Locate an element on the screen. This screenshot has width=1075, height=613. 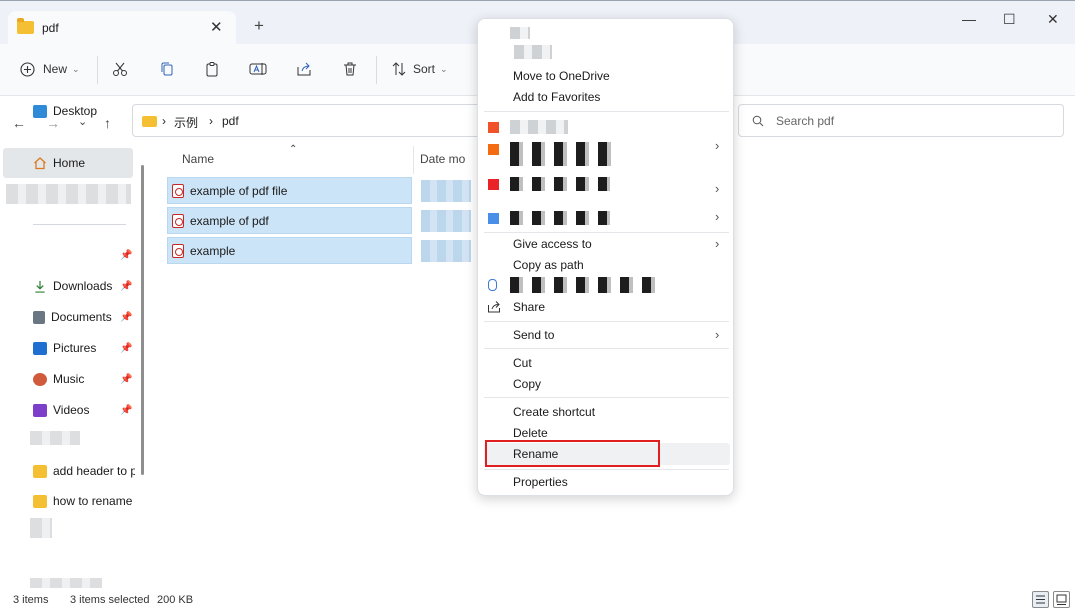
sidebar-item-label: Downloads is located at coordinates (83, 286).